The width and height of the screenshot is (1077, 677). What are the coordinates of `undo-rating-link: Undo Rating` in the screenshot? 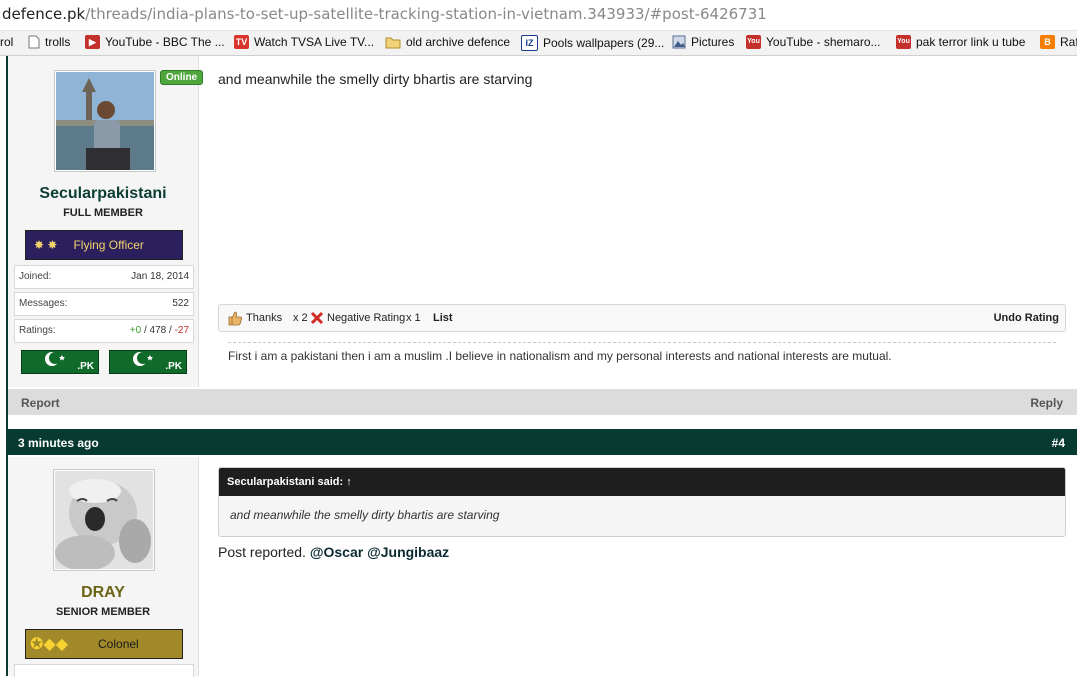 It's located at (1026, 318).